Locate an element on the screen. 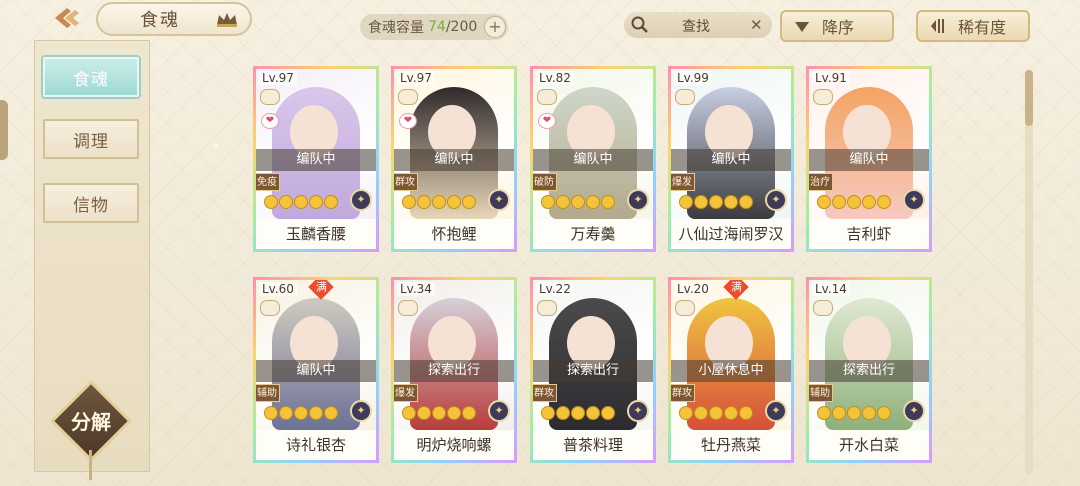 The image size is (1080, 486). role-badge: 免疫 is located at coordinates (268, 182).